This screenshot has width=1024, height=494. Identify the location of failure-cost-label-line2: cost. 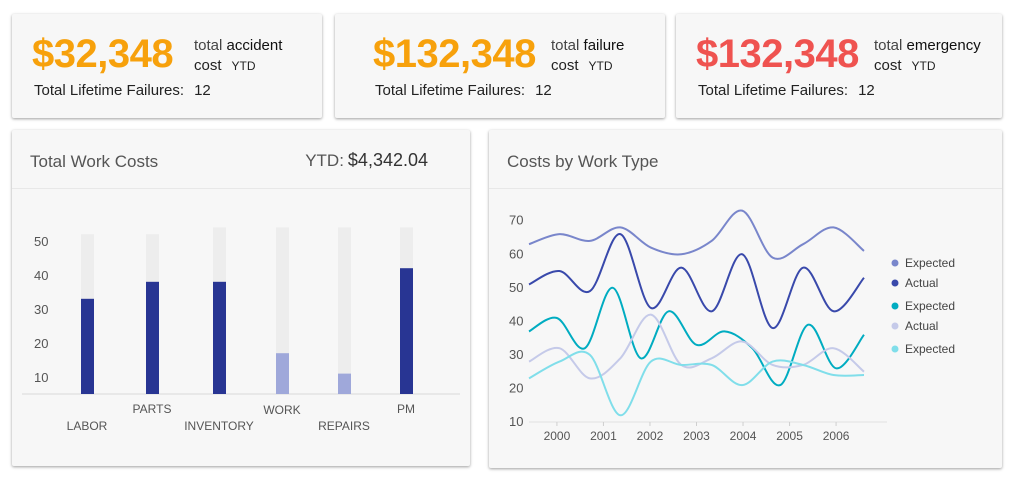
(565, 65).